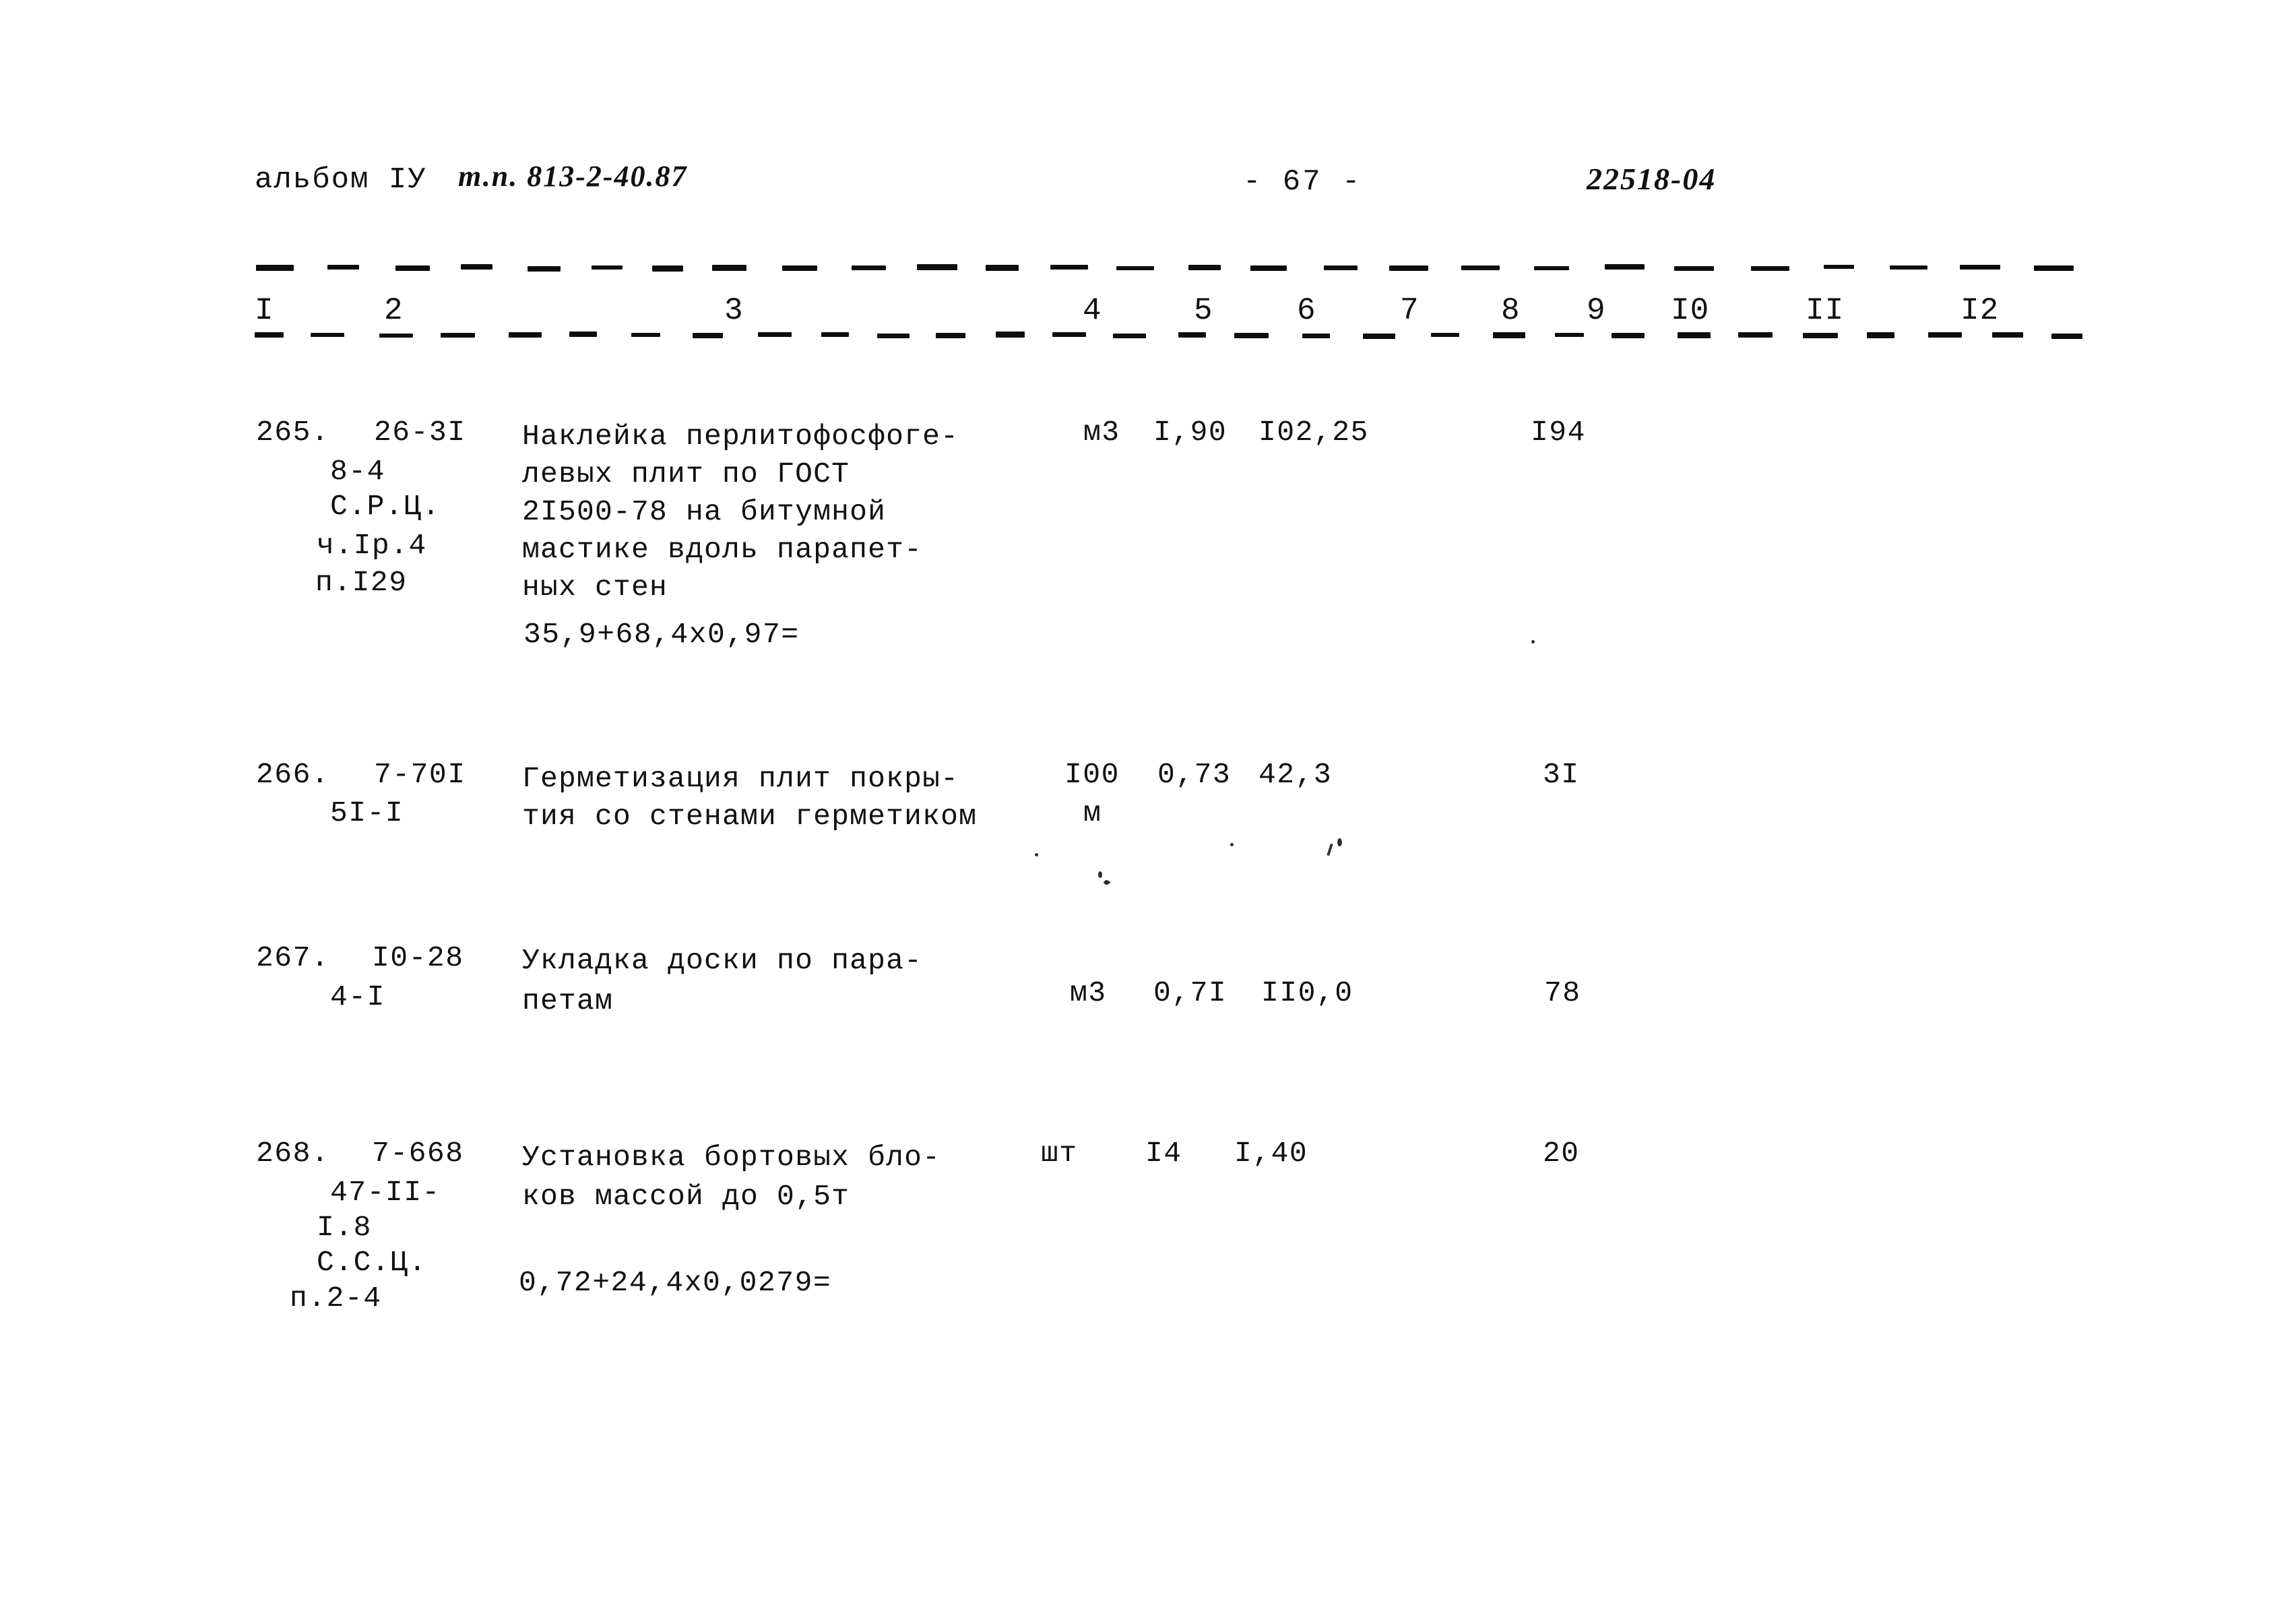 This screenshot has width=2296, height=1597. What do you see at coordinates (1186, 335) in the screenshot?
I see `column-header-divider-rule` at bounding box center [1186, 335].